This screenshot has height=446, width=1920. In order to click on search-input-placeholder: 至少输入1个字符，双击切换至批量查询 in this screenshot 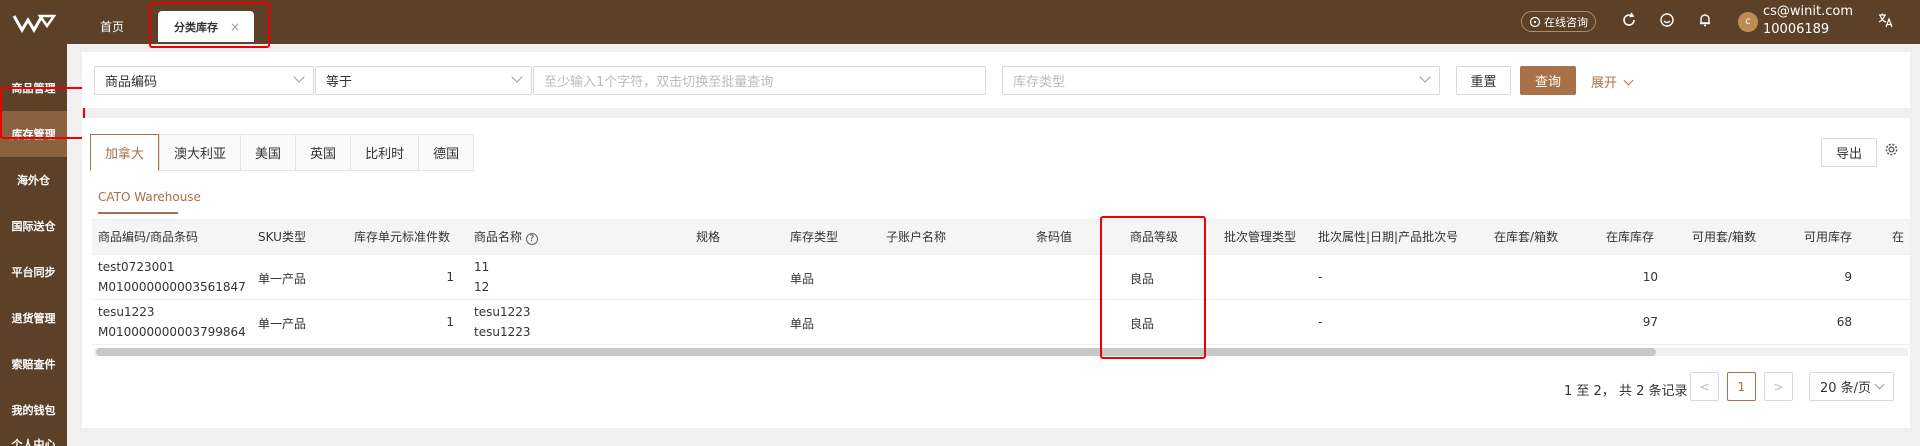, I will do `click(659, 82)`.